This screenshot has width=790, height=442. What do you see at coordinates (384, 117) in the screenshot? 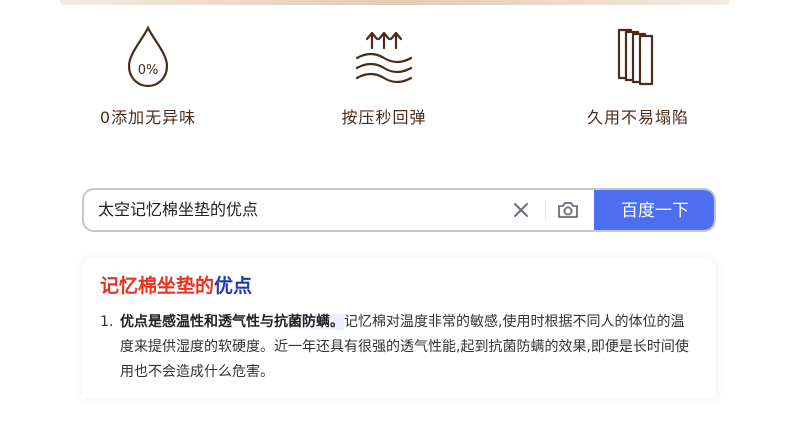
I see `feature-label: 按压秒回弹` at bounding box center [384, 117].